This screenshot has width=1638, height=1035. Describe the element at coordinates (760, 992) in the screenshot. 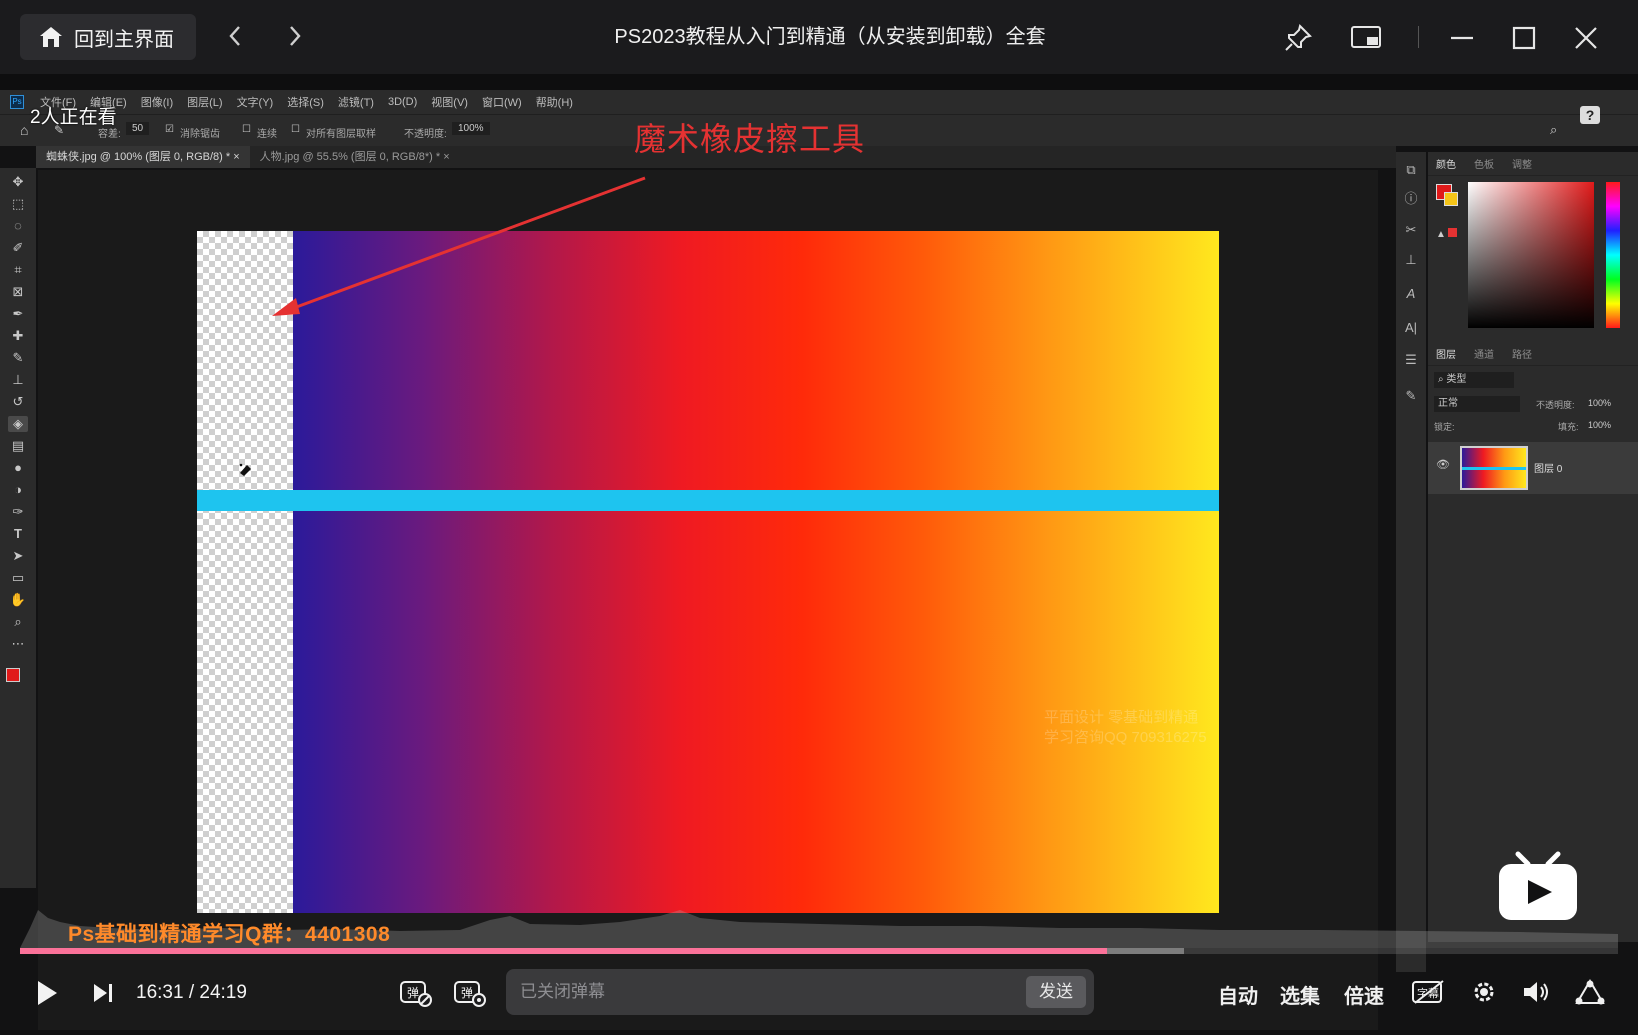

I see `danmaku-input` at that location.